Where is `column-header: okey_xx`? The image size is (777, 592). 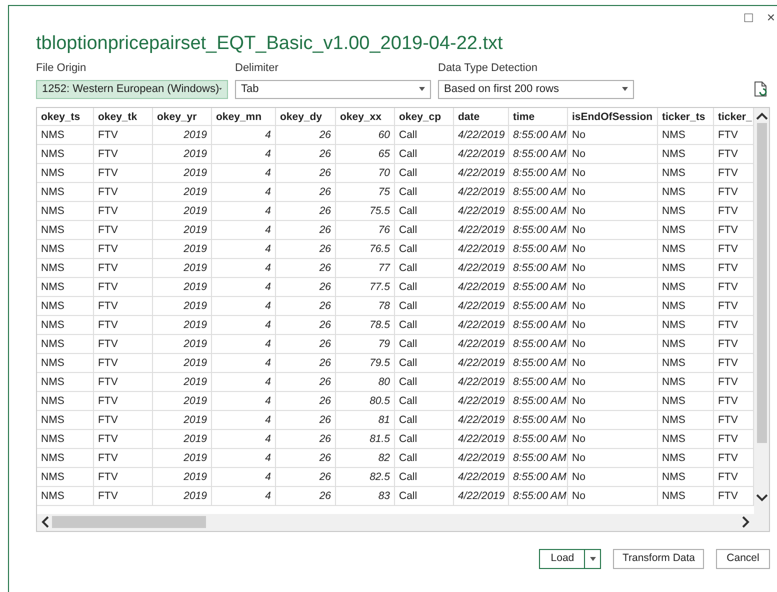
column-header: okey_xx is located at coordinates (365, 117).